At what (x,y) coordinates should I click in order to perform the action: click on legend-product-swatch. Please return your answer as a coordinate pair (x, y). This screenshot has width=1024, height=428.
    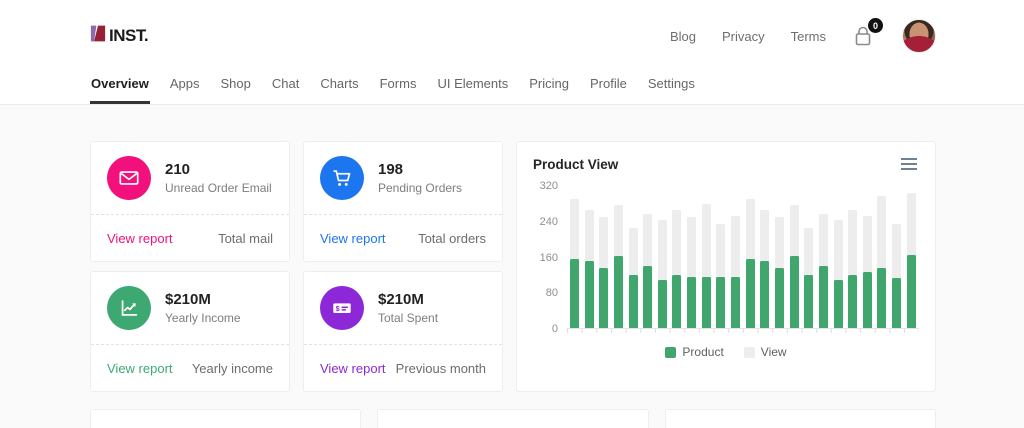
    Looking at the image, I should click on (671, 352).